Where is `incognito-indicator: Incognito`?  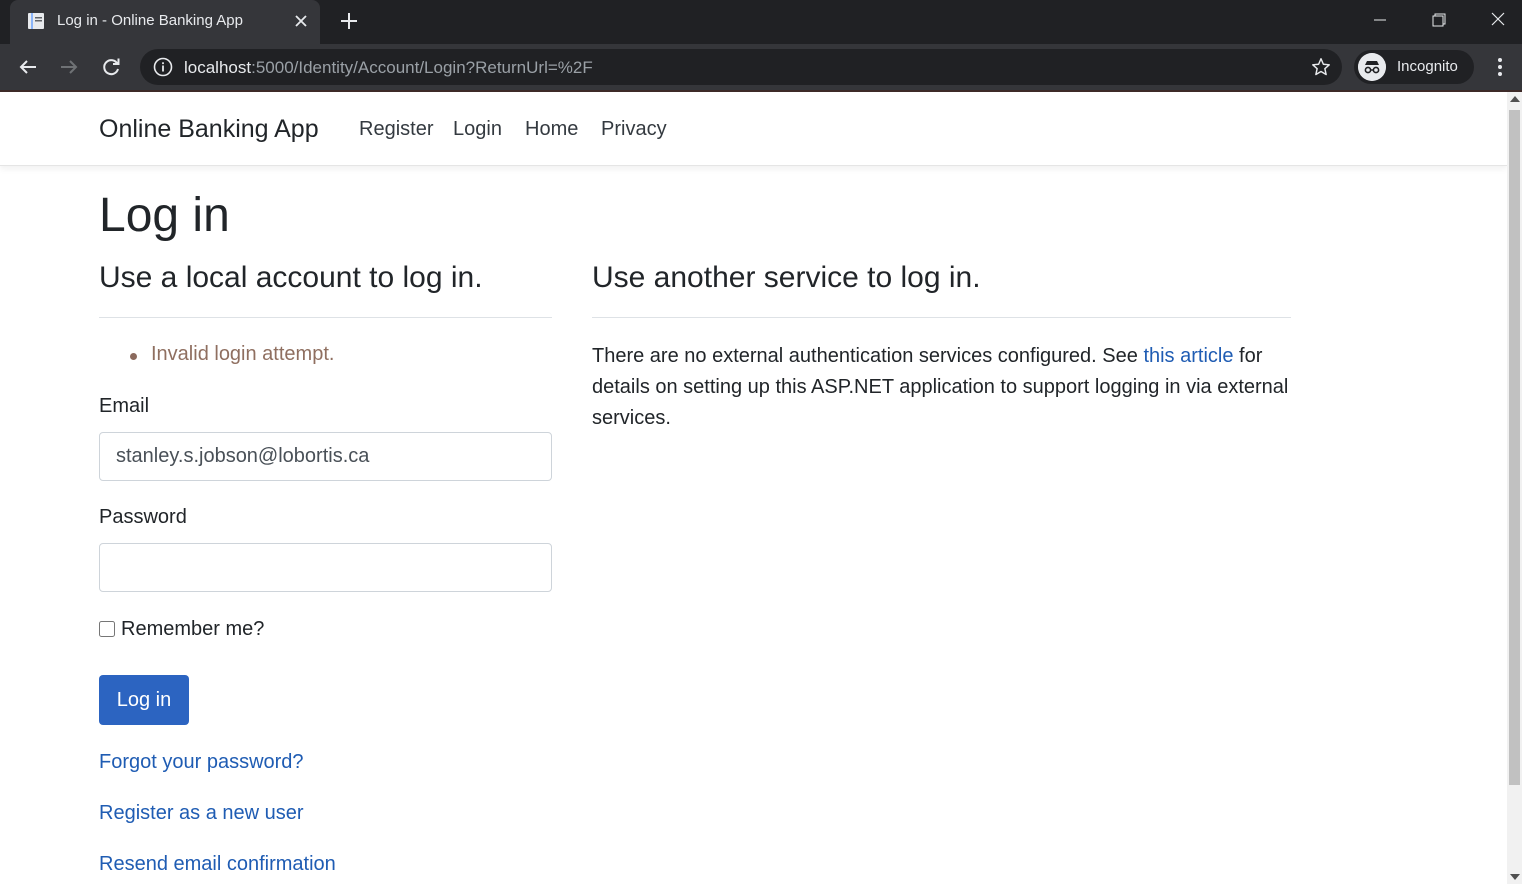
incognito-indicator: Incognito is located at coordinates (1414, 67).